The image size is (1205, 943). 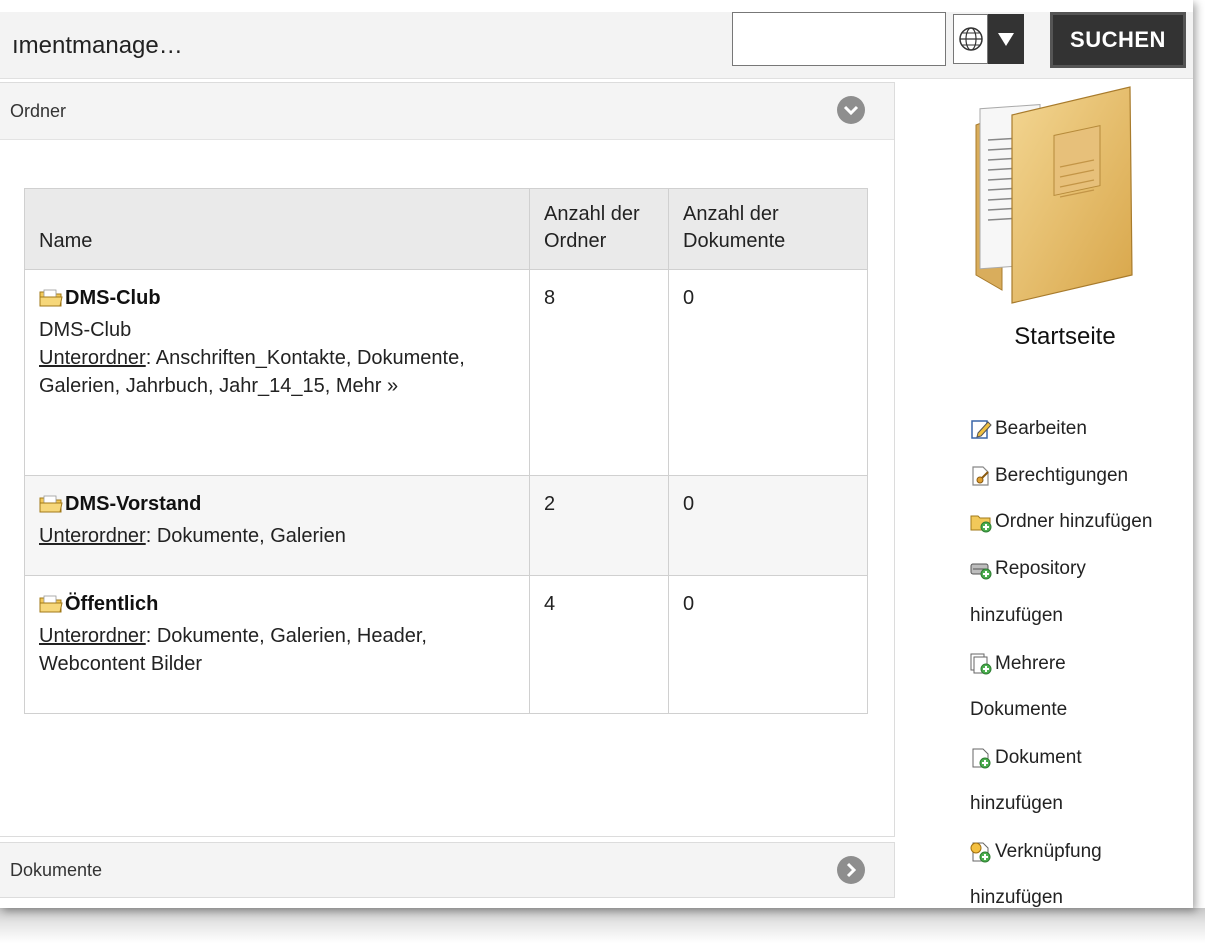 I want to click on action-add-folder: Ordner hinzufügen, so click(x=1061, y=522).